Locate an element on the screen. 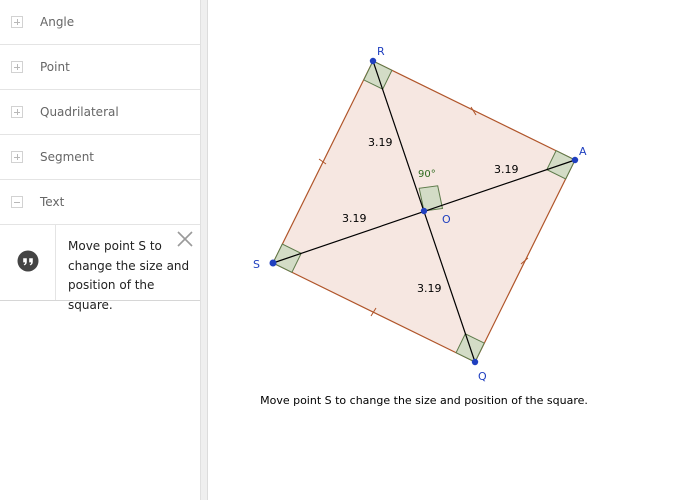 The image size is (700, 500). category-label: Segment is located at coordinates (67, 157).